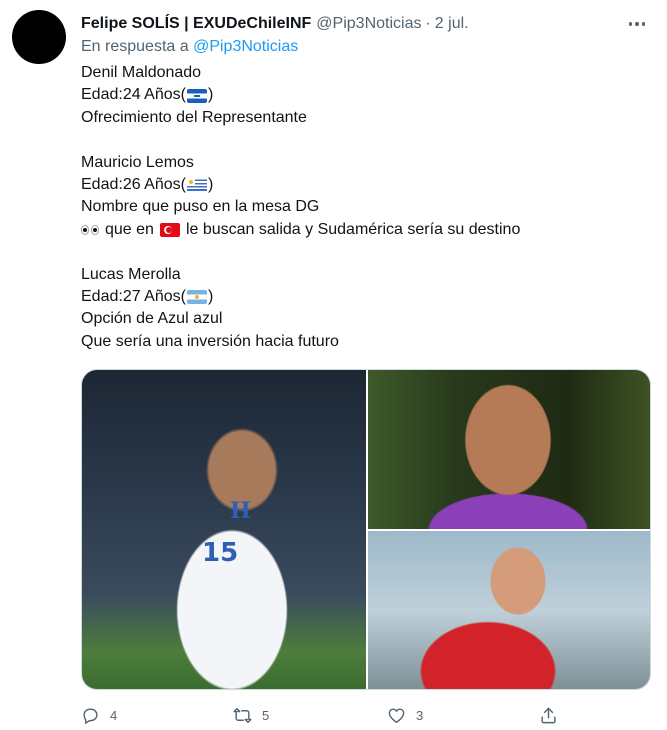 The image size is (667, 730). Describe the element at coordinates (137, 162) in the screenshot. I see `player-name: Mauricio Lemos` at that location.